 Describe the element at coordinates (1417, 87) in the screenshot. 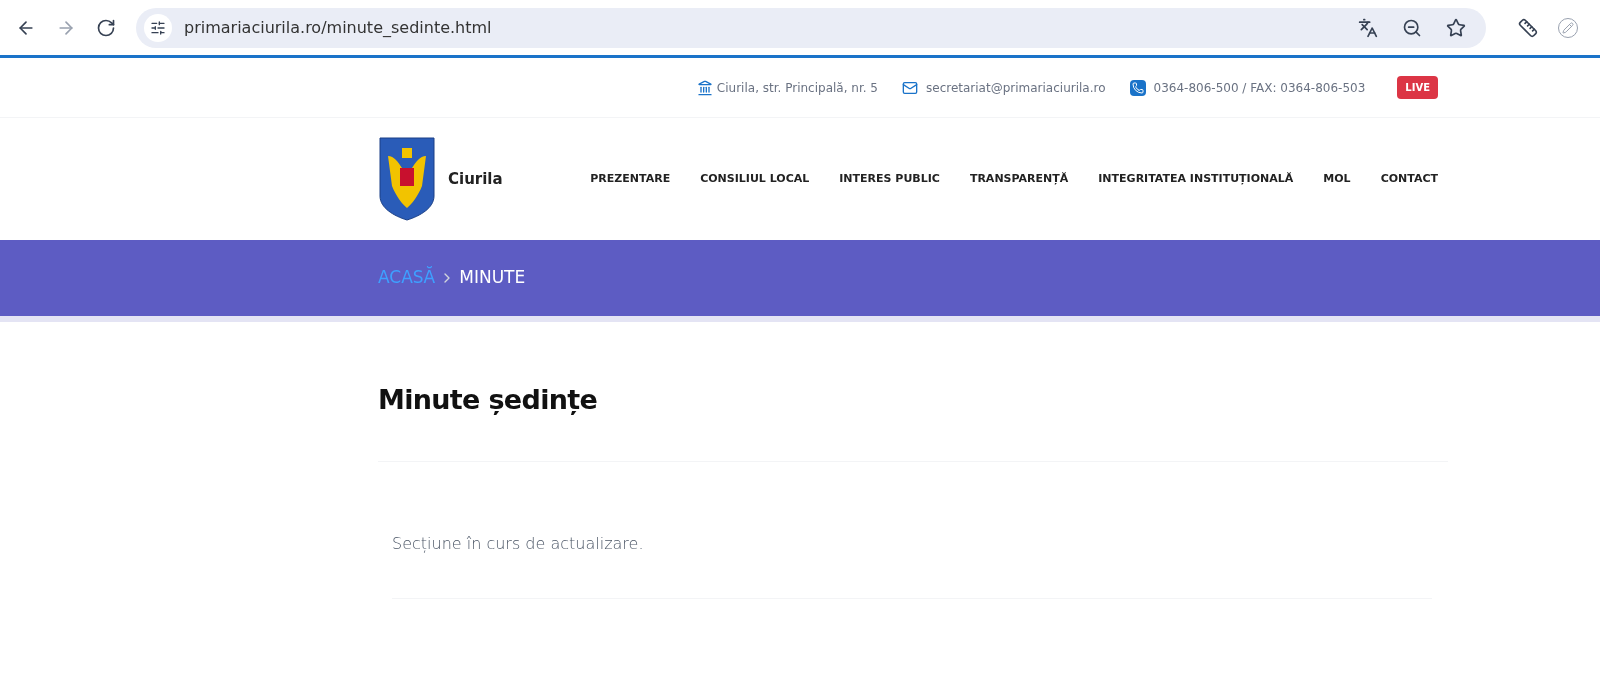

I see `live-button: LIVE` at that location.